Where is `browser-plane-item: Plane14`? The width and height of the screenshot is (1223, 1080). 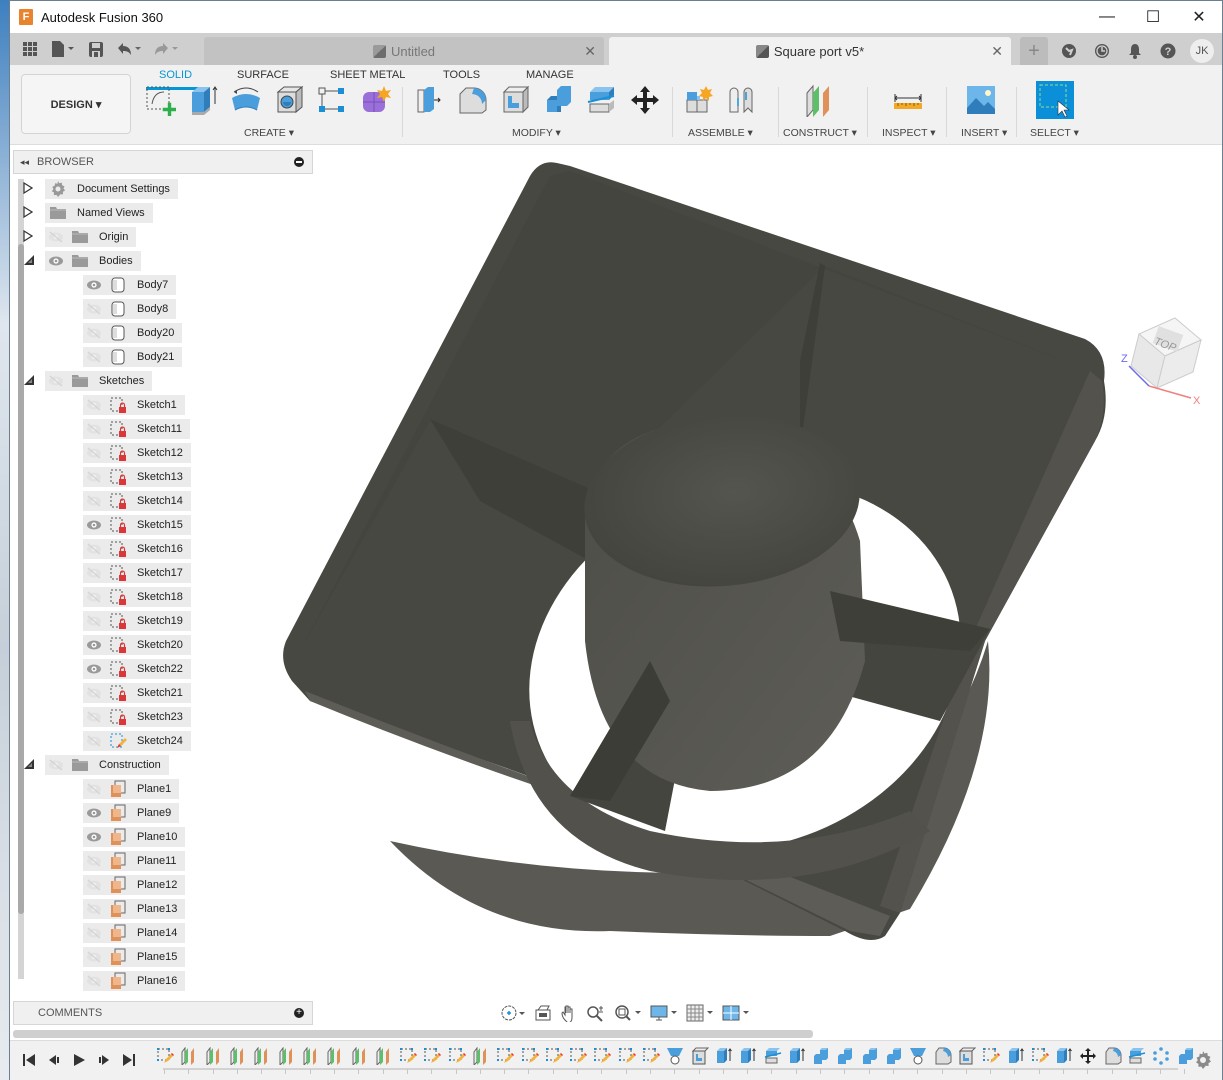
browser-plane-item: Plane14 is located at coordinates (134, 932).